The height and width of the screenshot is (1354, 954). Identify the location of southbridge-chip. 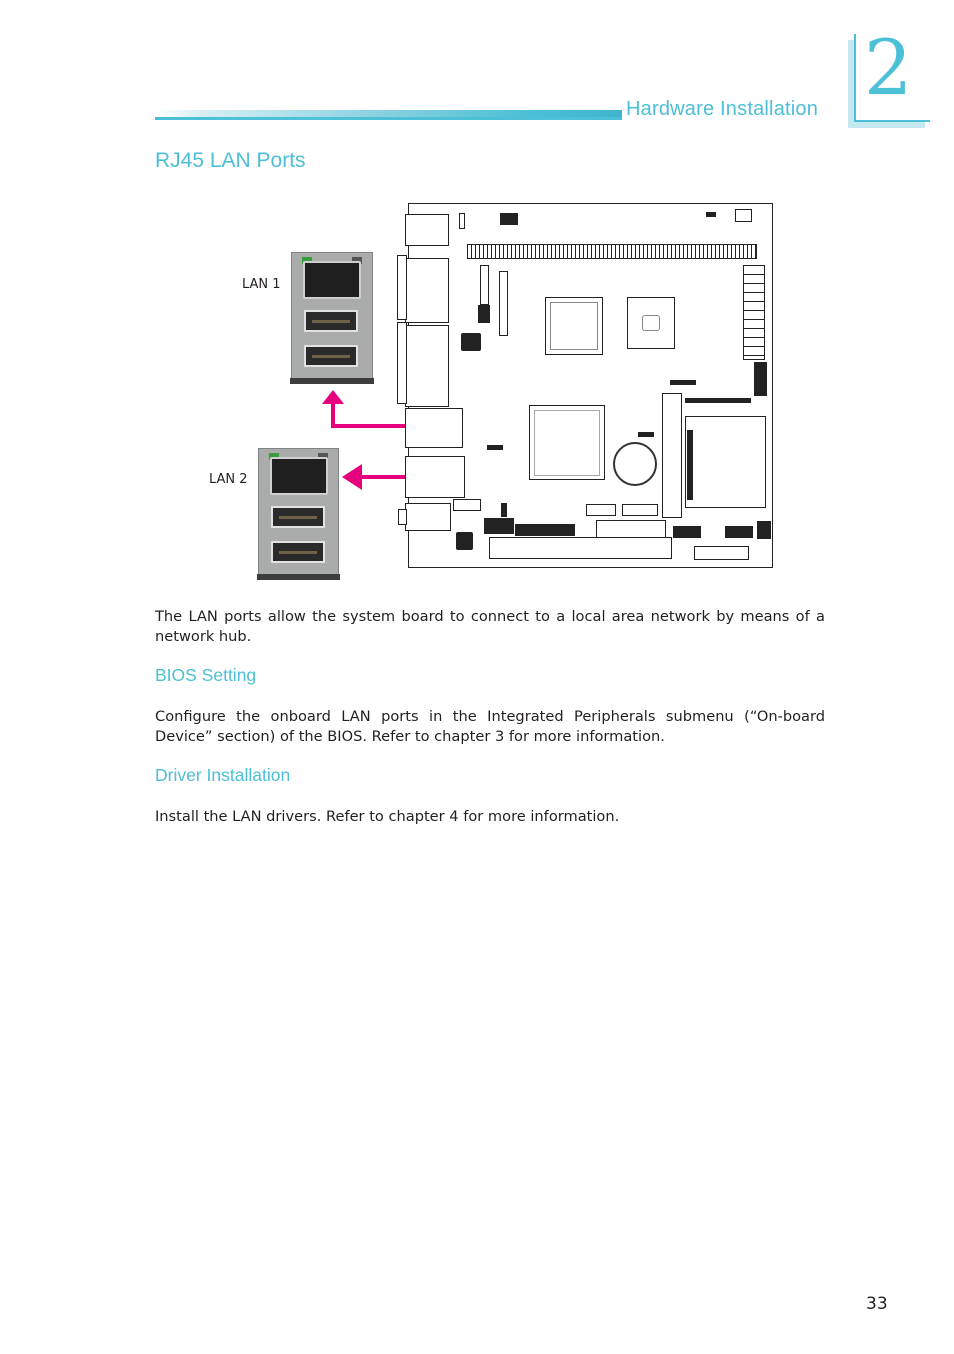
(567, 442).